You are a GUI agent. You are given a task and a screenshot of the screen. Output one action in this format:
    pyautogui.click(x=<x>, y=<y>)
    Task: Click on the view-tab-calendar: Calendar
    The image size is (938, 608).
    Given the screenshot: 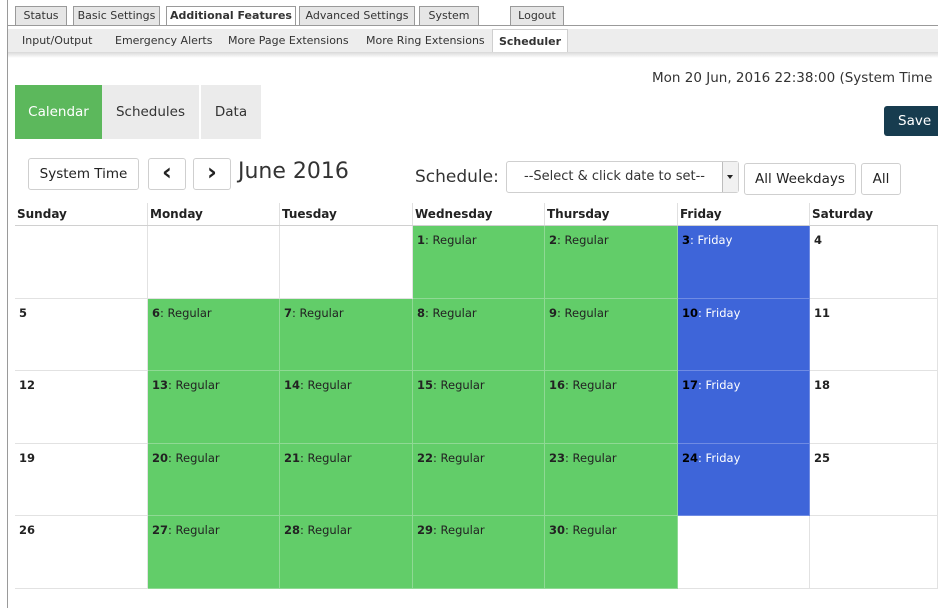 What is the action you would take?
    pyautogui.click(x=58, y=112)
    